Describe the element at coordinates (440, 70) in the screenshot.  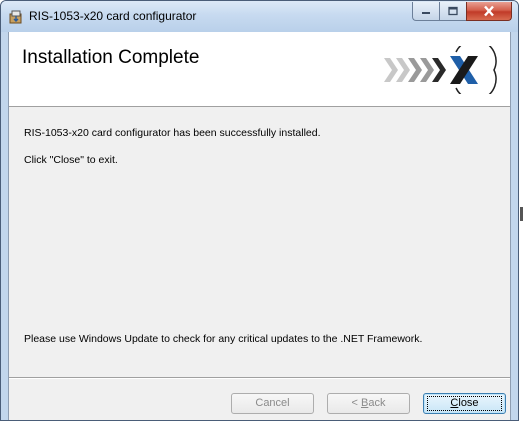
I see `chevron-x-logo` at that location.